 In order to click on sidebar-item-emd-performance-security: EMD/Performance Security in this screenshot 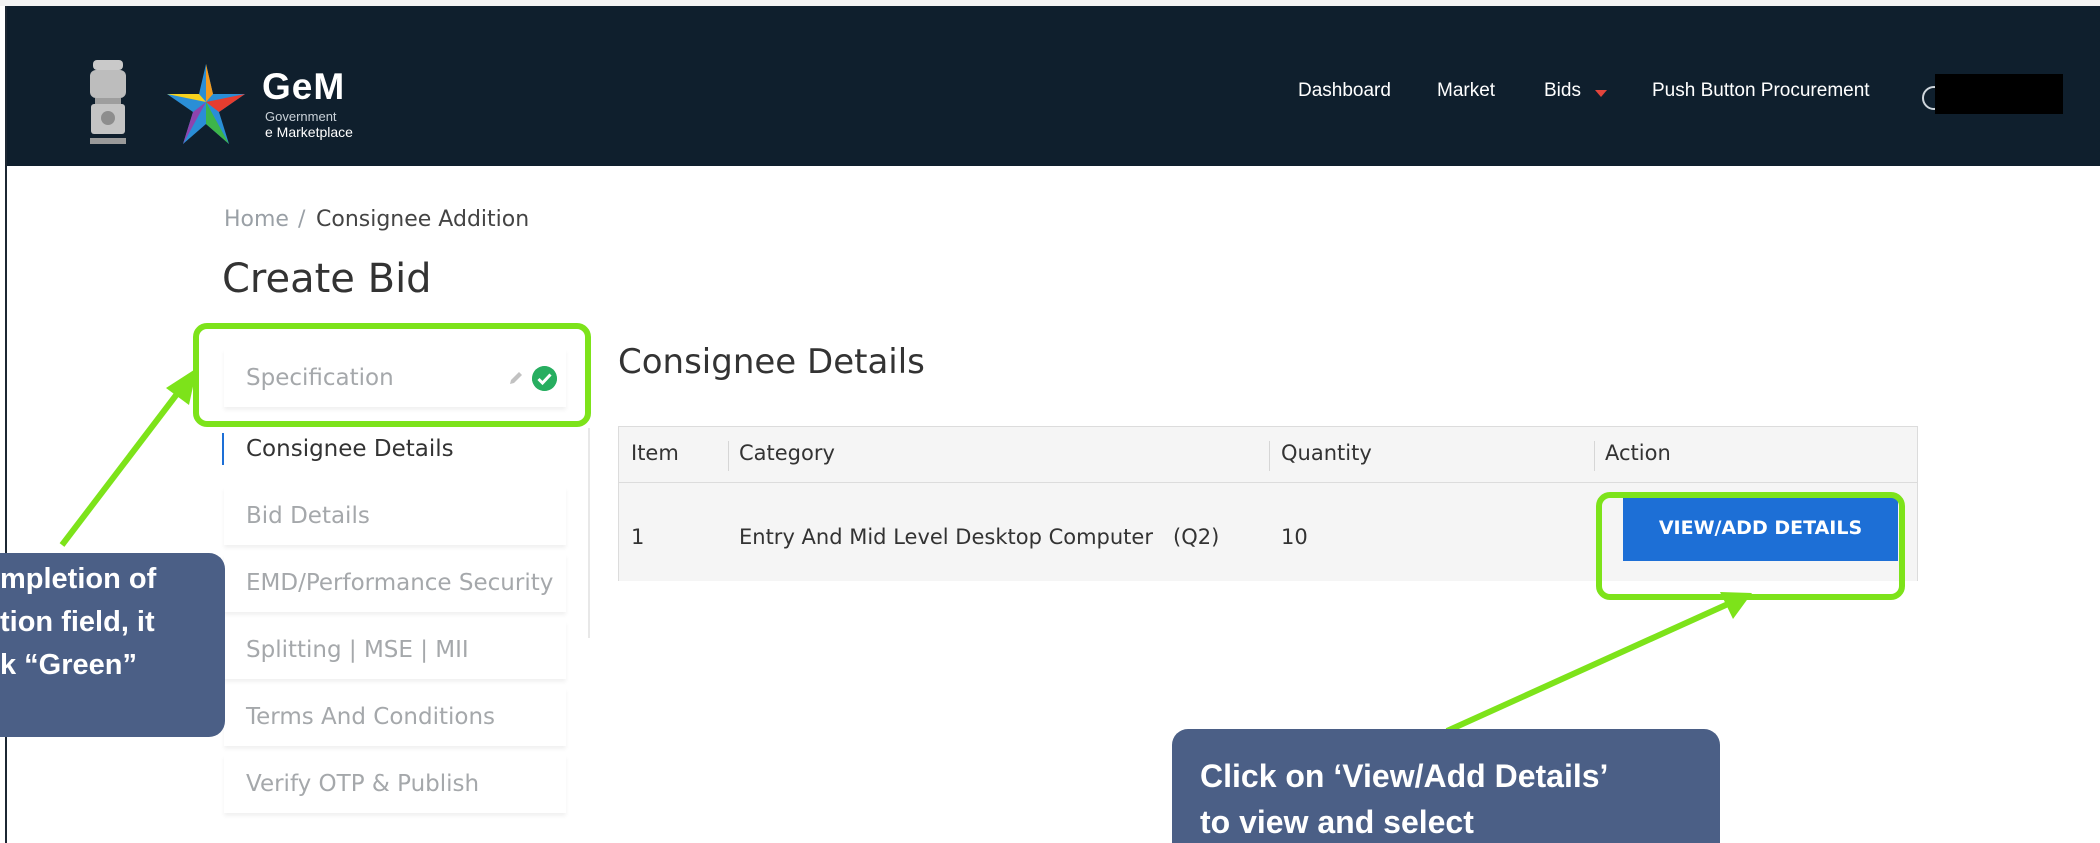, I will do `click(395, 583)`.